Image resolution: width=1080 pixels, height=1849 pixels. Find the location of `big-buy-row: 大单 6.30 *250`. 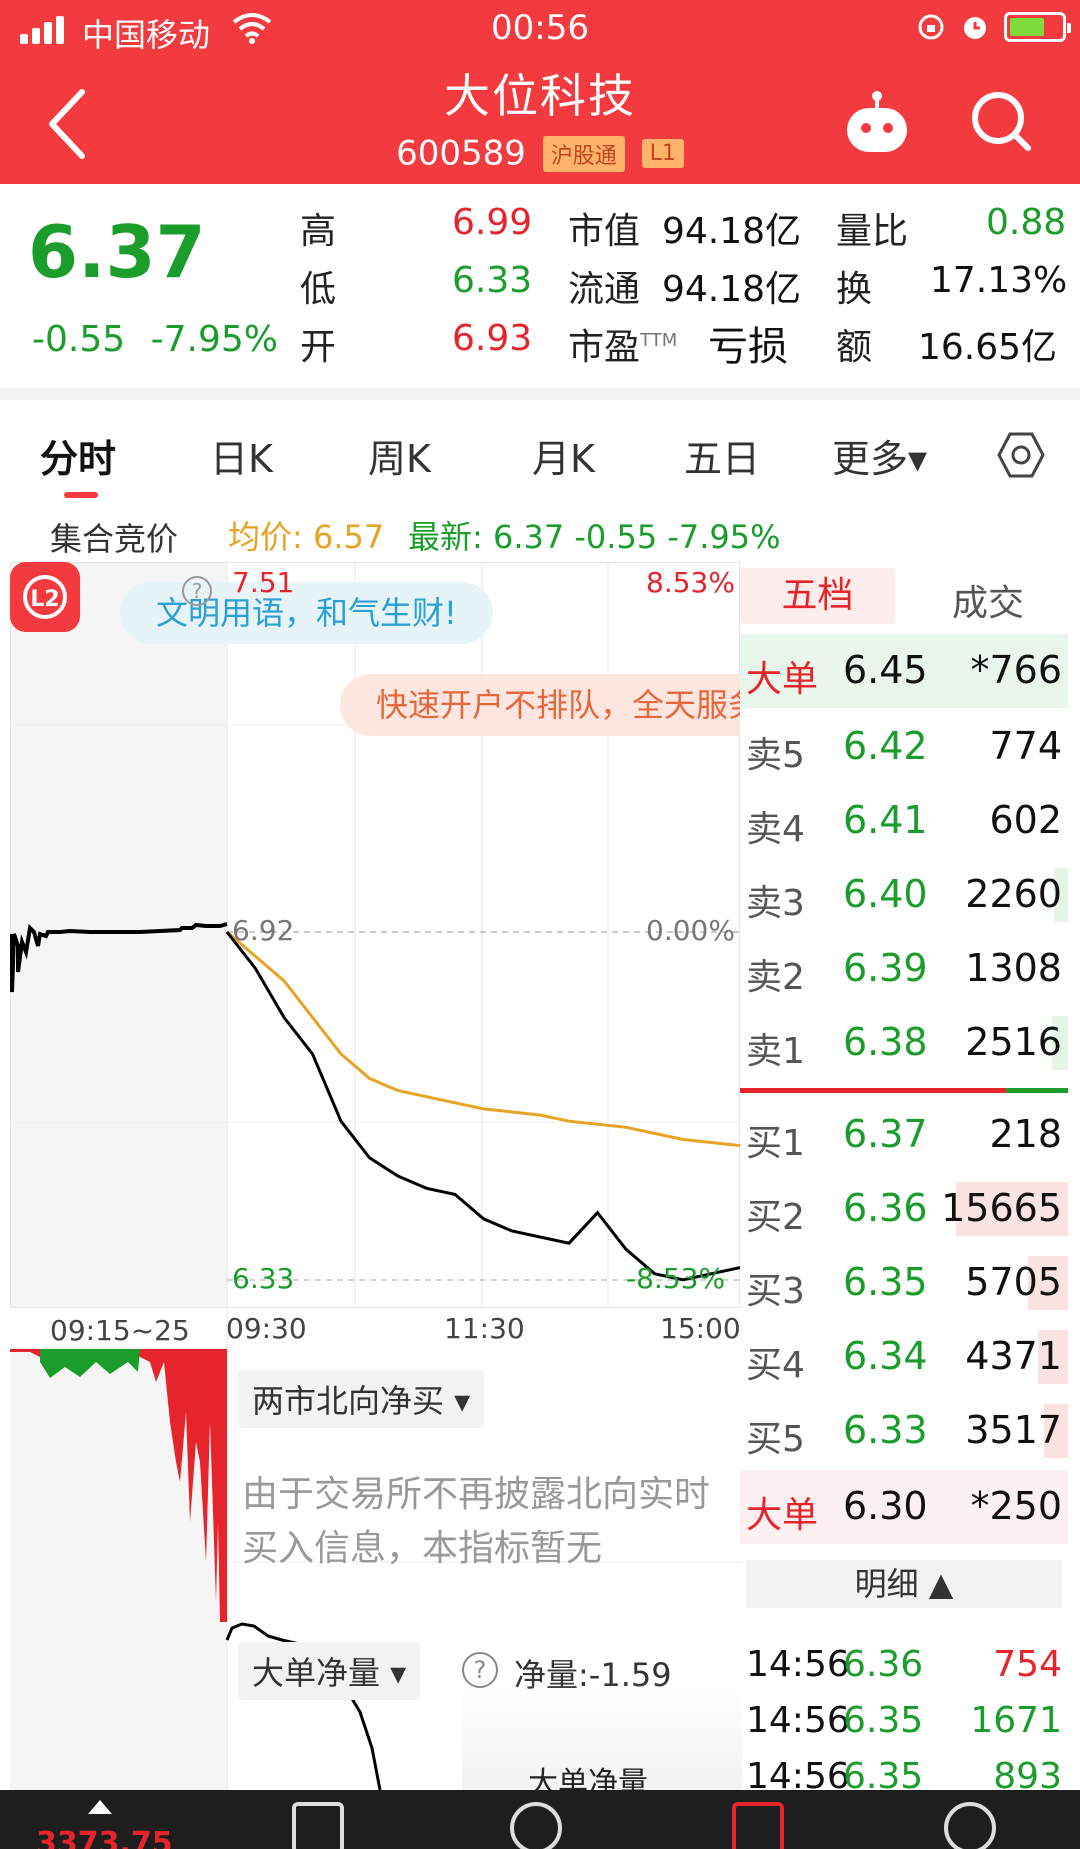

big-buy-row: 大单 6.30 *250 is located at coordinates (904, 1507).